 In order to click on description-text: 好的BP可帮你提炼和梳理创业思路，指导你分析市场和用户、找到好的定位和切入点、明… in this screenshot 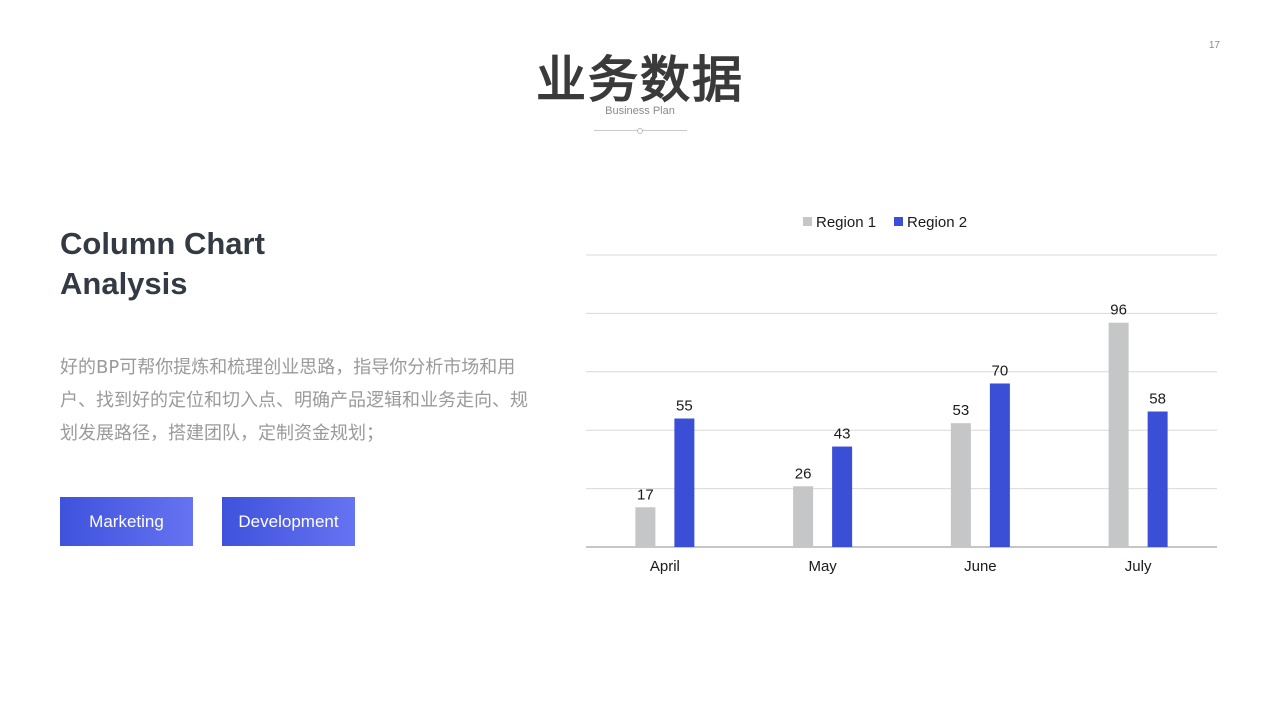, I will do `click(294, 400)`.